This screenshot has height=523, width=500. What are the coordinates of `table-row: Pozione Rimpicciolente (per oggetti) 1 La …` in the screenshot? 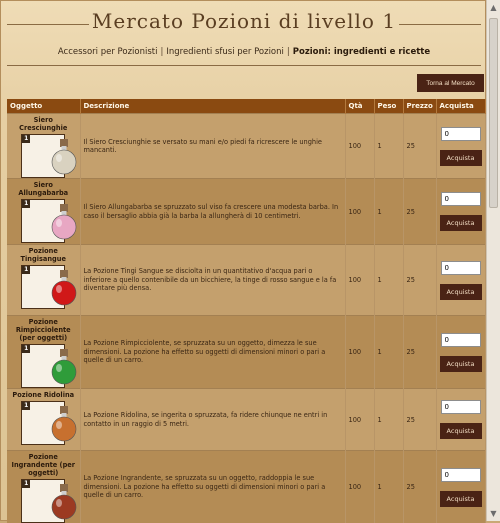 It's located at (246, 352).